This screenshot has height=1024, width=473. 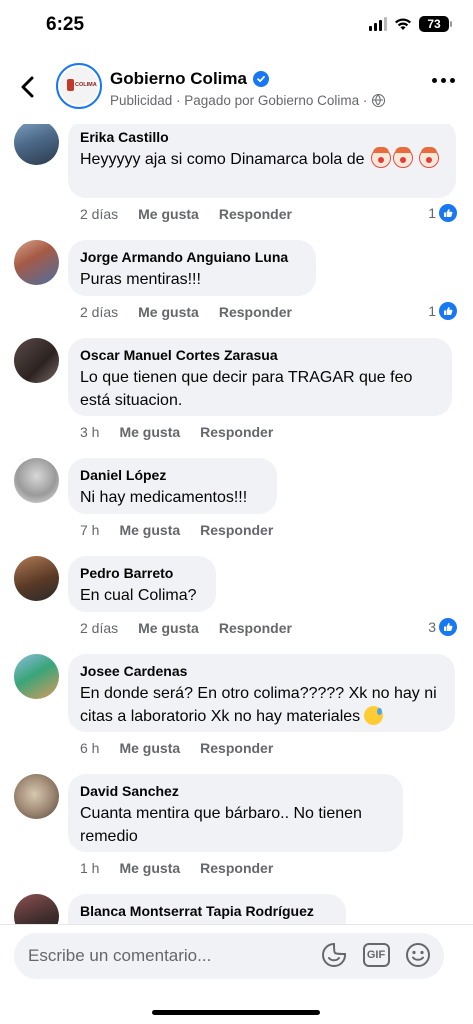 I want to click on comment-text: En cual Colima?, so click(x=138, y=595).